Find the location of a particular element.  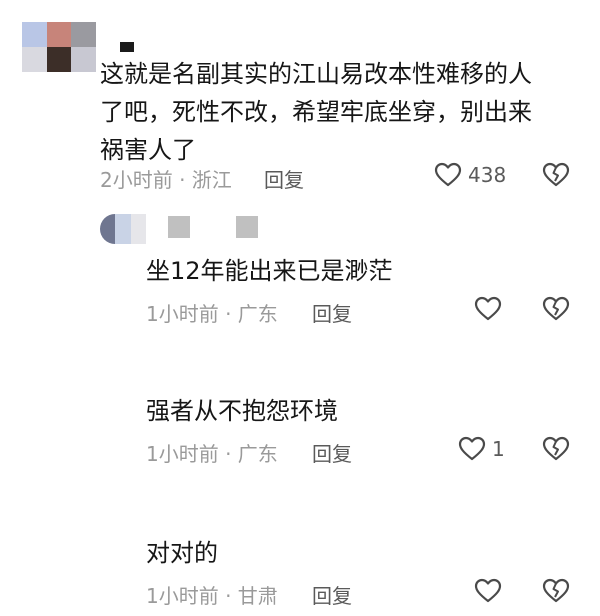

comment-text: 对对的 is located at coordinates (182, 553).